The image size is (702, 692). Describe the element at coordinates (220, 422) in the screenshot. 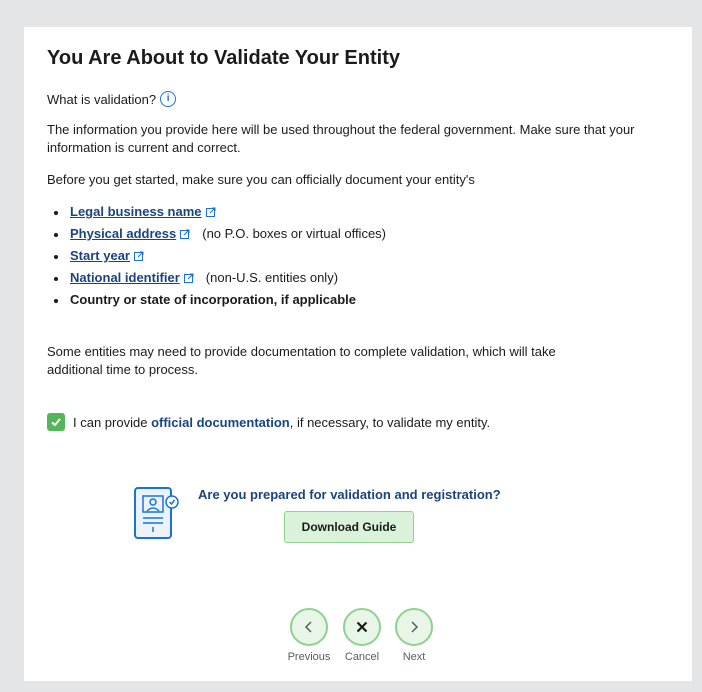

I see `official-documentation-link: official documentation` at that location.